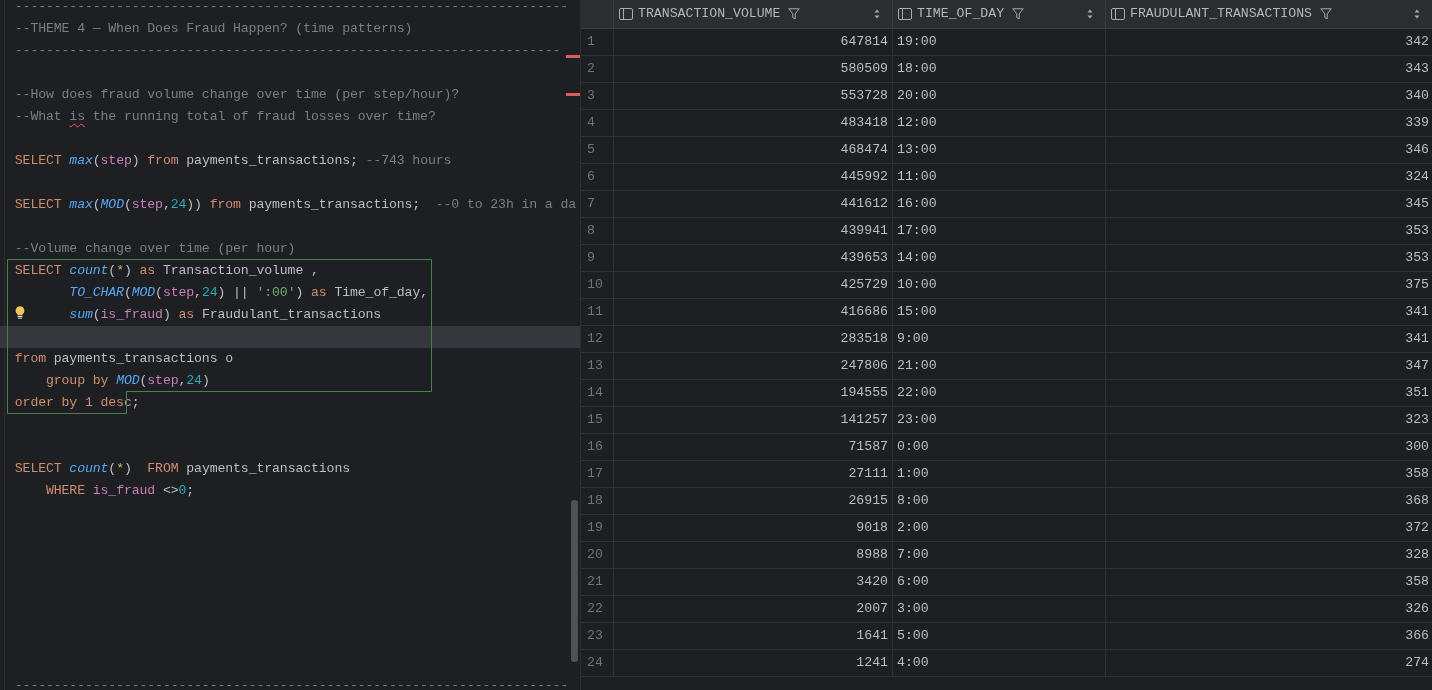 Image resolution: width=1432 pixels, height=690 pixels. What do you see at coordinates (753, 258) in the screenshot?
I see `table-cell: 439653` at bounding box center [753, 258].